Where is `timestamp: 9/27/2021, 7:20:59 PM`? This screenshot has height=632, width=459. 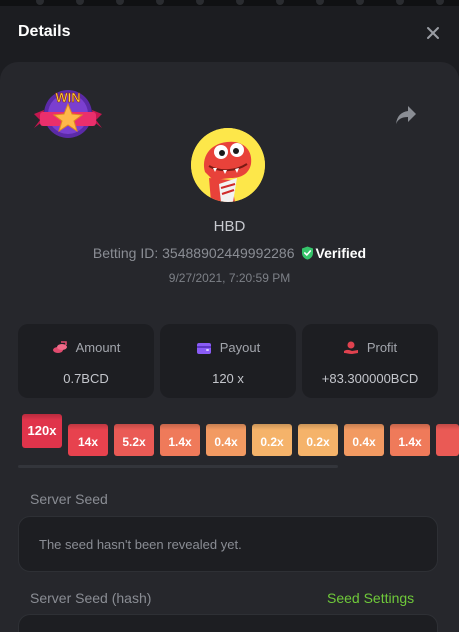
timestamp: 9/27/2021, 7:20:59 PM is located at coordinates (229, 278).